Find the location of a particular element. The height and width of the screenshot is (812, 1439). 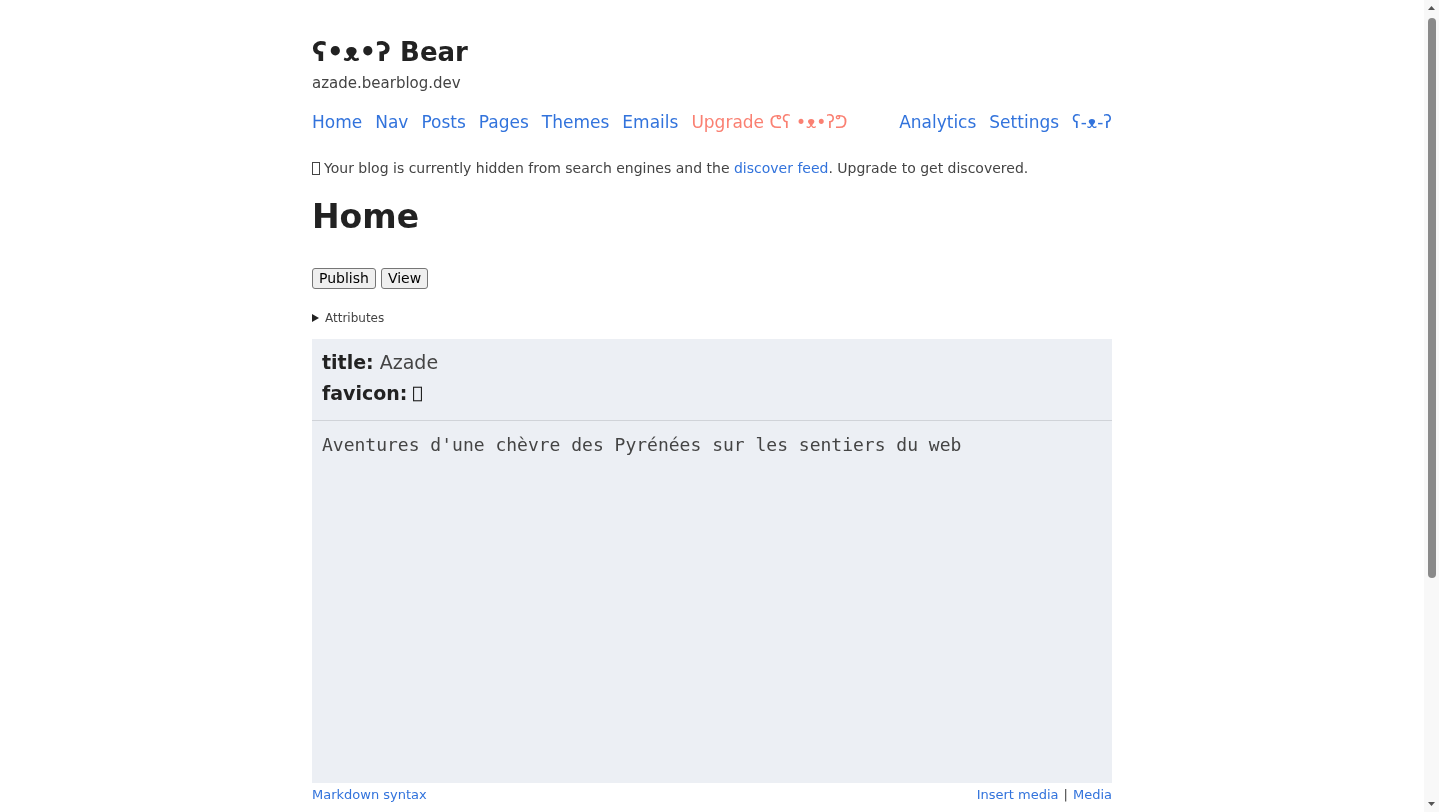

nav-link: Home is located at coordinates (337, 122).